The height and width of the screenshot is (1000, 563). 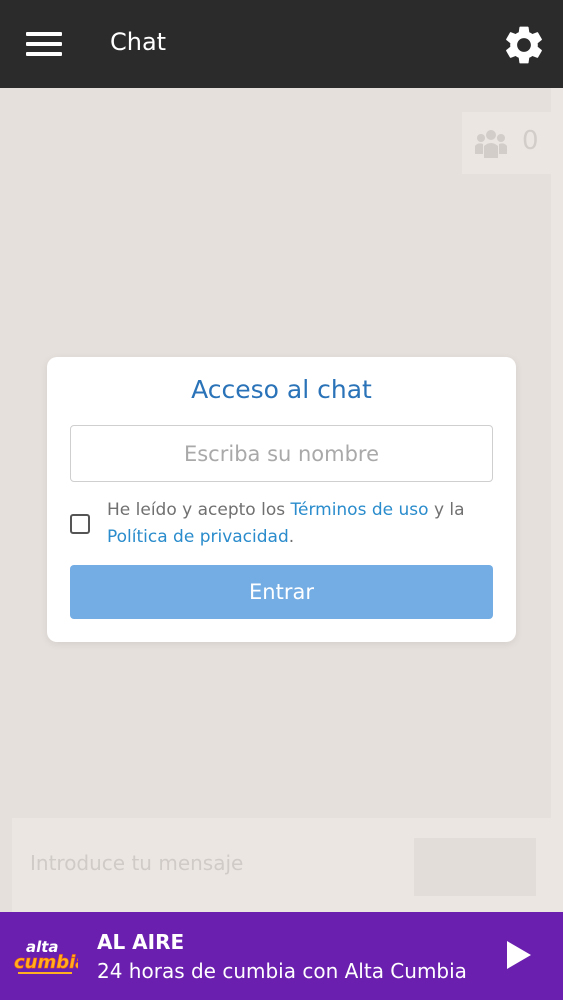 I want to click on terms-prefix: He leído y acepto los, so click(x=199, y=510).